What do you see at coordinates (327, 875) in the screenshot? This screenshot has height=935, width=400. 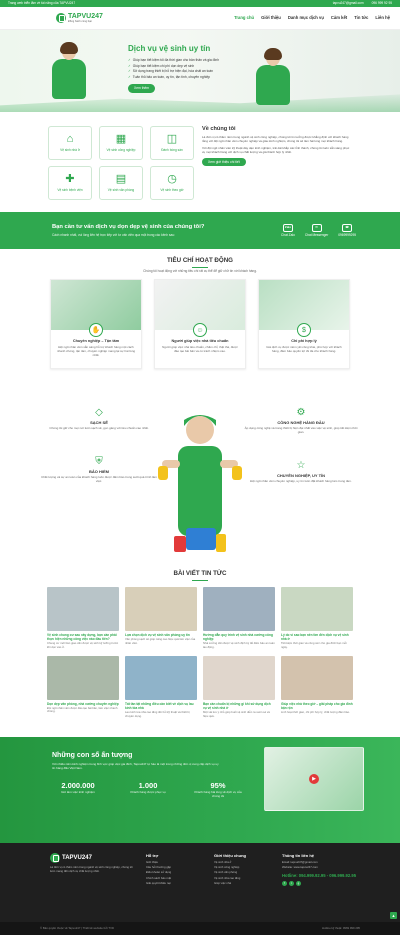 I see `footer-hotline: Hotline: 094.999.92.95 - 096.999.92.95` at bounding box center [327, 875].